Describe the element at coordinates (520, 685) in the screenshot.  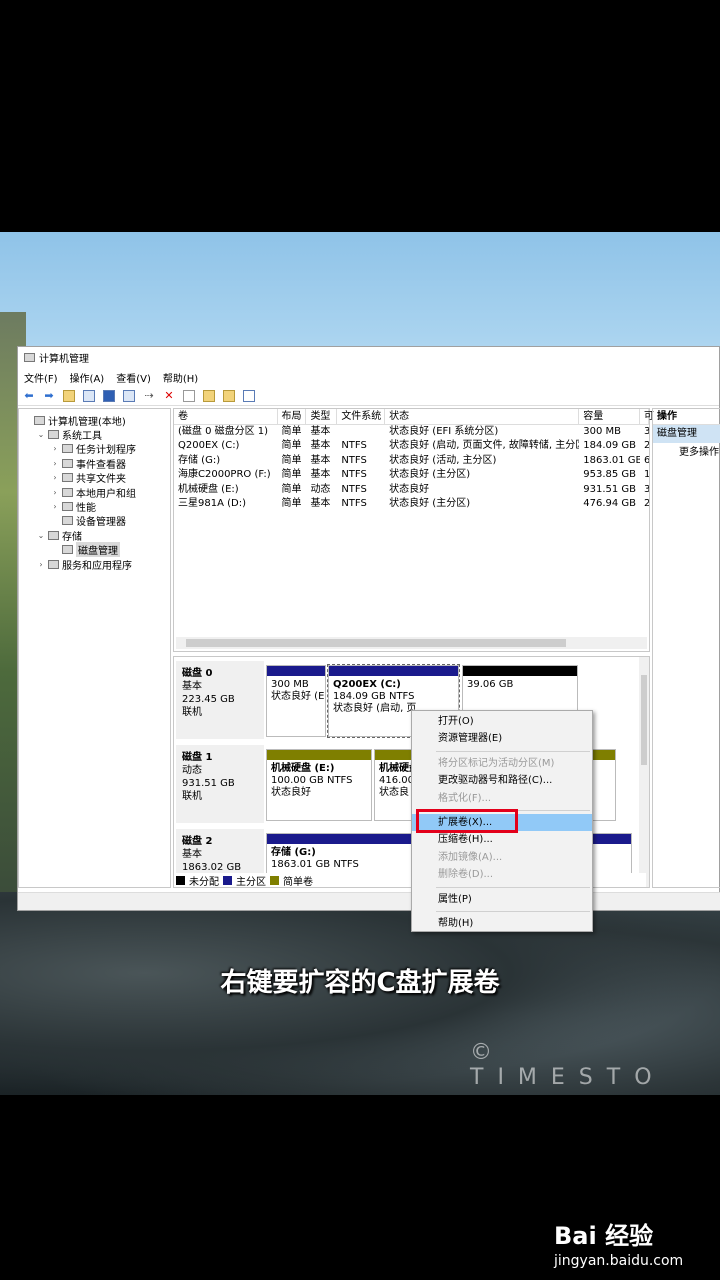
I see `partition-info: 39.06 GB` at that location.